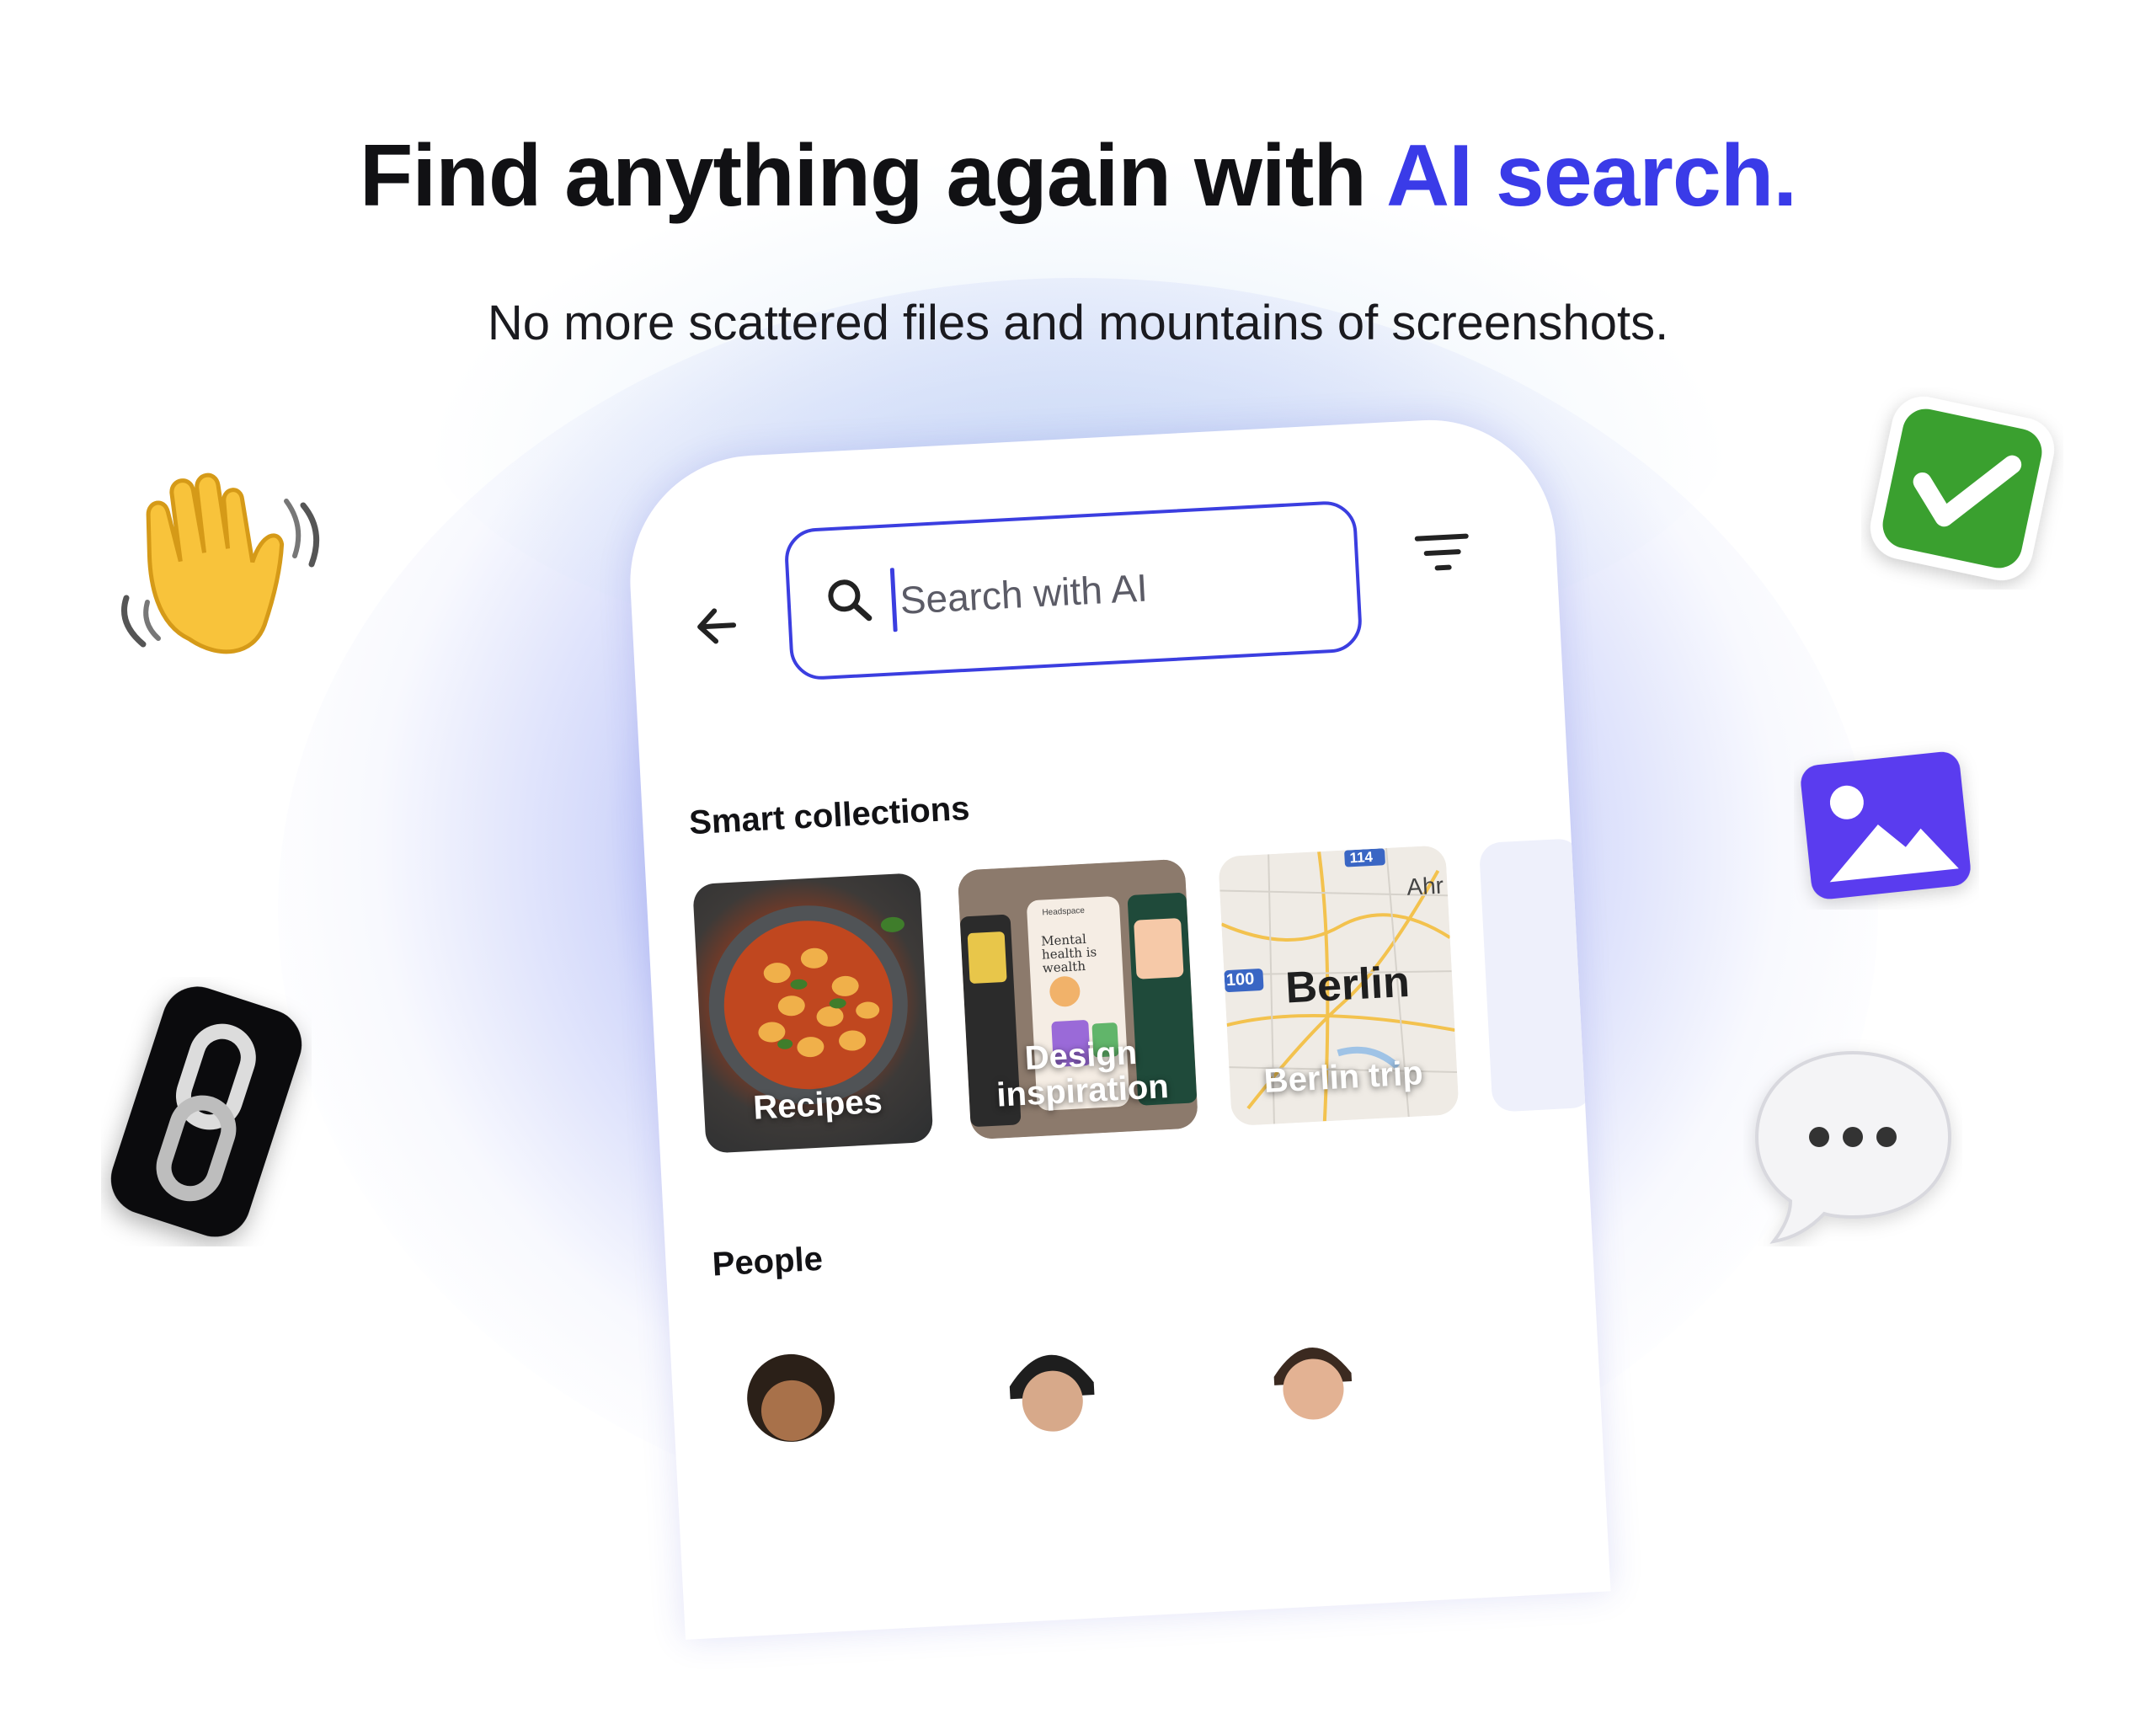  What do you see at coordinates (850, 600) in the screenshot?
I see `search-icon` at bounding box center [850, 600].